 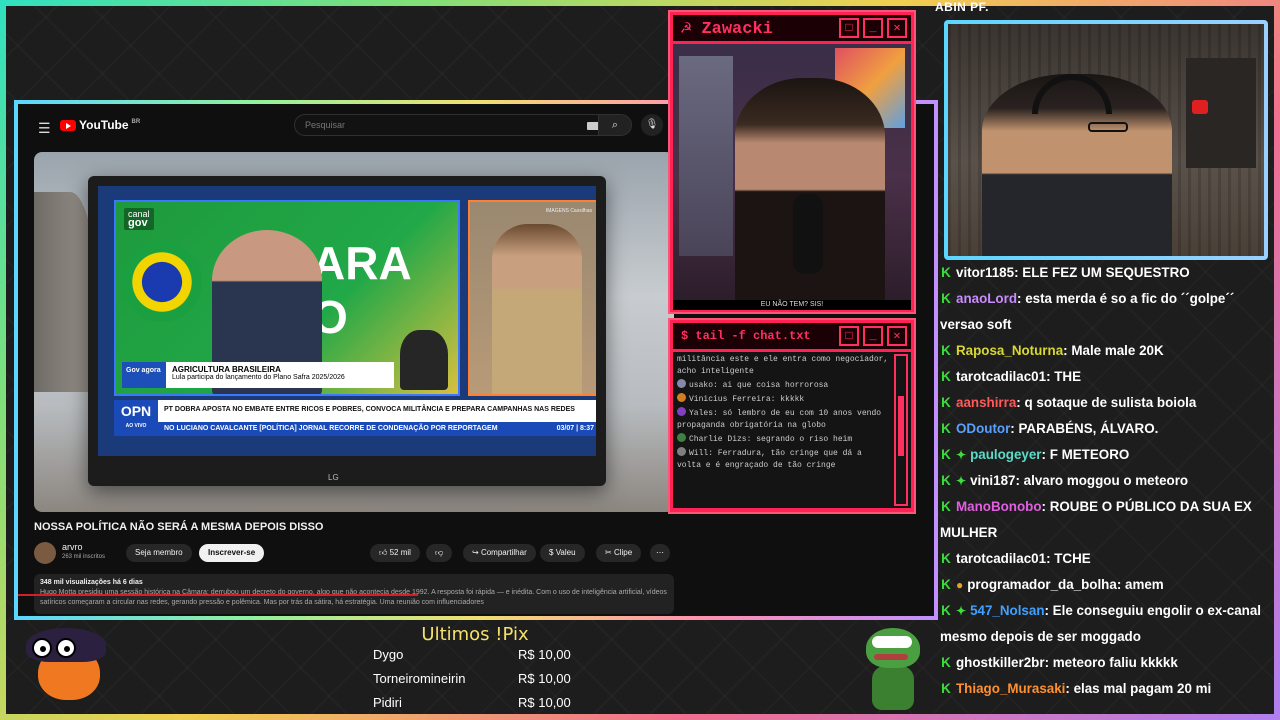 I want to click on chat-text: : elas mal pagam 20 mi, so click(x=1138, y=688).